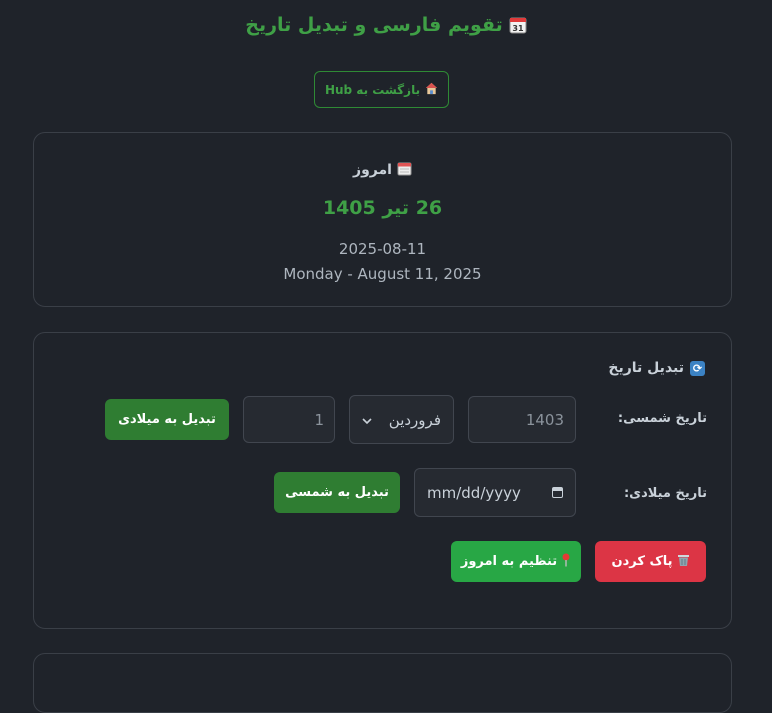 Image resolution: width=772 pixels, height=713 pixels. What do you see at coordinates (404, 170) in the screenshot?
I see `calendar-icon` at bounding box center [404, 170].